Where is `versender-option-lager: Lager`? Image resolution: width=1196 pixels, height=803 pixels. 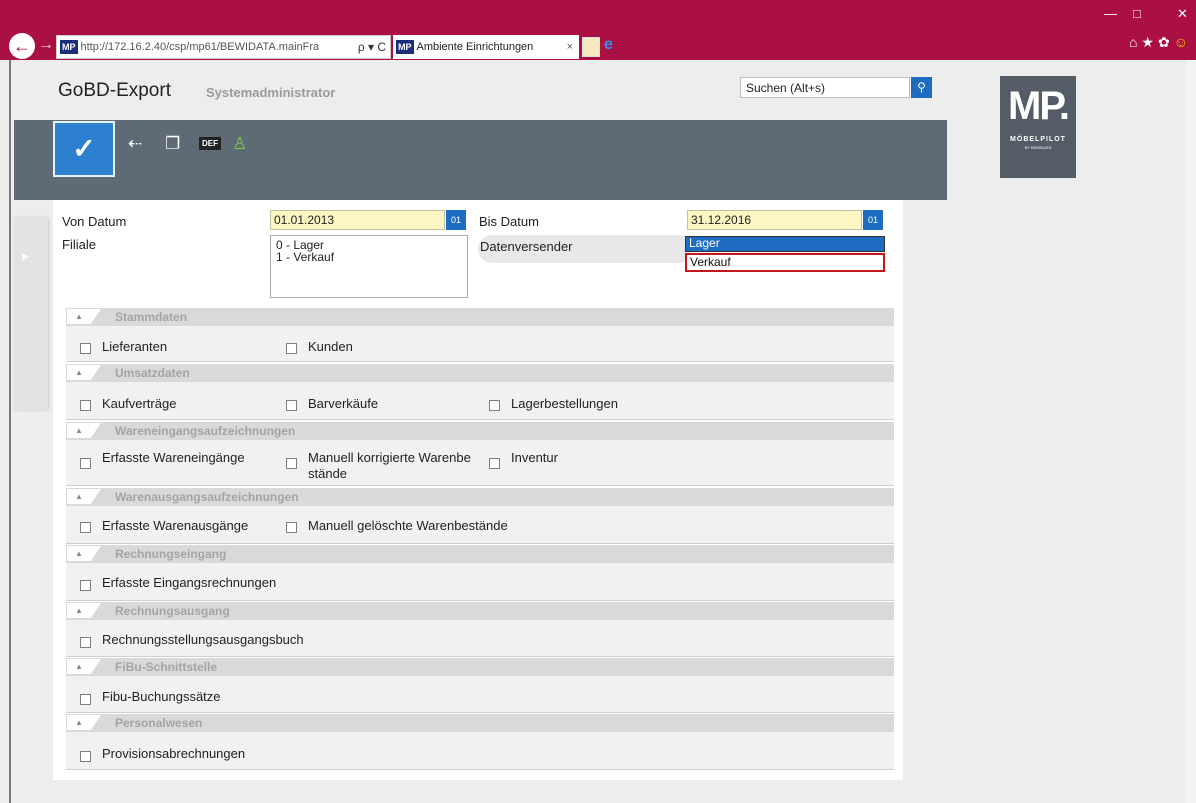
versender-option-lager: Lager is located at coordinates (785, 244).